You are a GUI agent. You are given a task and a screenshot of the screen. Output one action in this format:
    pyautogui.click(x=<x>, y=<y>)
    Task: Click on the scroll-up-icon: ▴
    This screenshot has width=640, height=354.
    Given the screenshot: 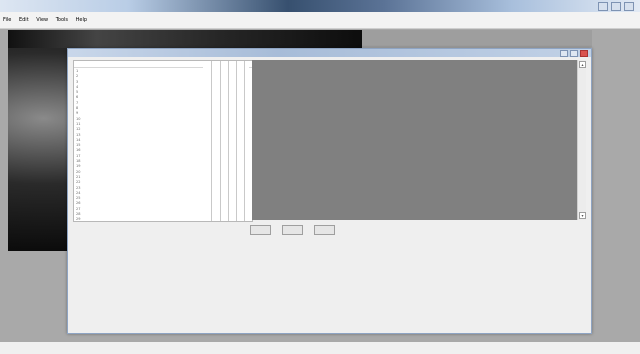 What is the action you would take?
    pyautogui.click(x=582, y=64)
    